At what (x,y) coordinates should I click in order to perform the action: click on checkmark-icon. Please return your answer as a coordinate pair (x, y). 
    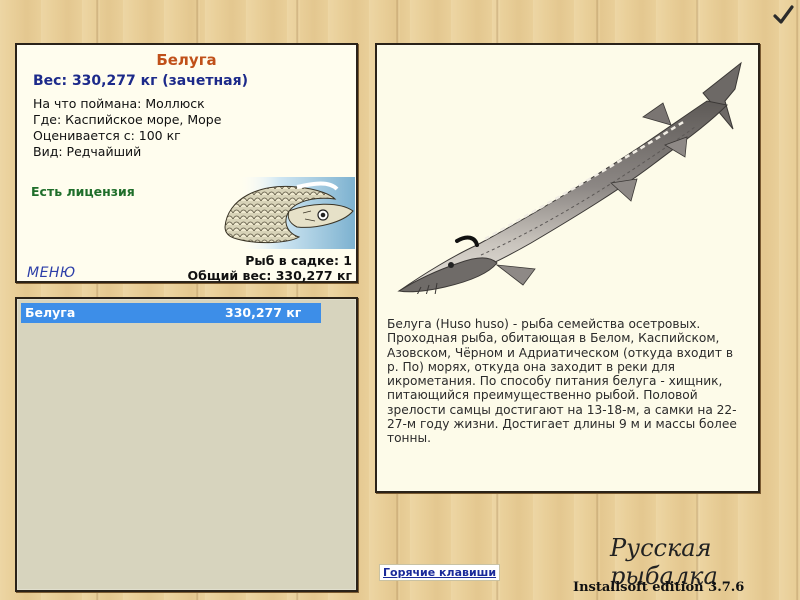
    Looking at the image, I should click on (783, 15).